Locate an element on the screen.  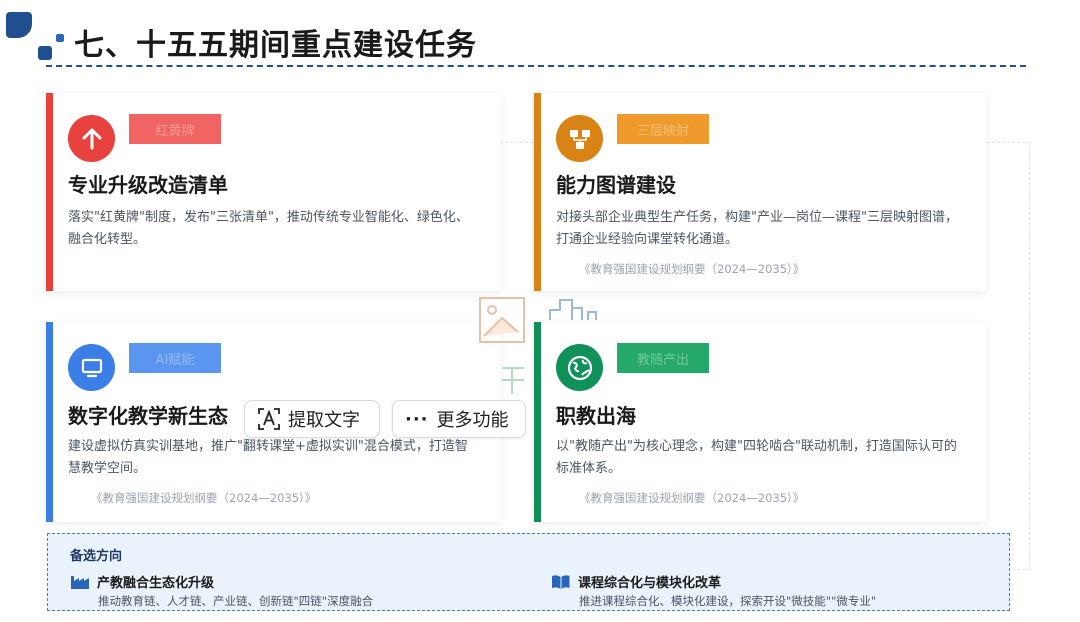
page-title: 七、十五五期间重点建设任务 is located at coordinates (275, 45).